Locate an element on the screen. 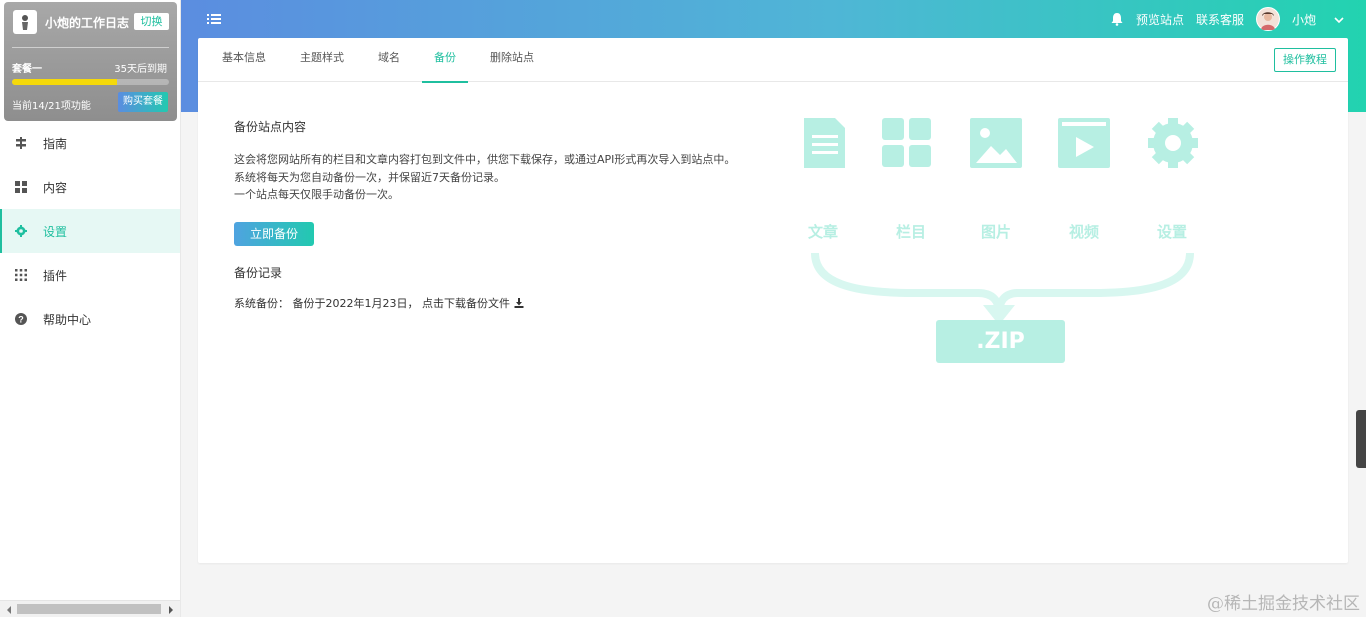 The image size is (1366, 617). watermark: @稀土掘金技术社区 is located at coordinates (1283, 604).